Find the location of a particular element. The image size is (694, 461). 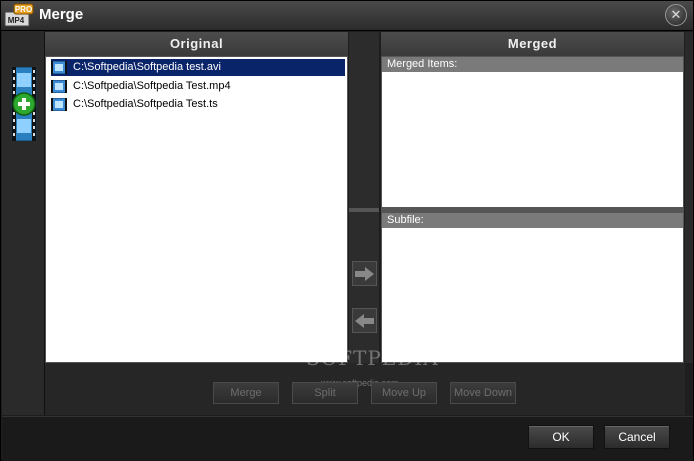

file-path: C:\Softpedia\Softpedia Test.ts is located at coordinates (145, 104).